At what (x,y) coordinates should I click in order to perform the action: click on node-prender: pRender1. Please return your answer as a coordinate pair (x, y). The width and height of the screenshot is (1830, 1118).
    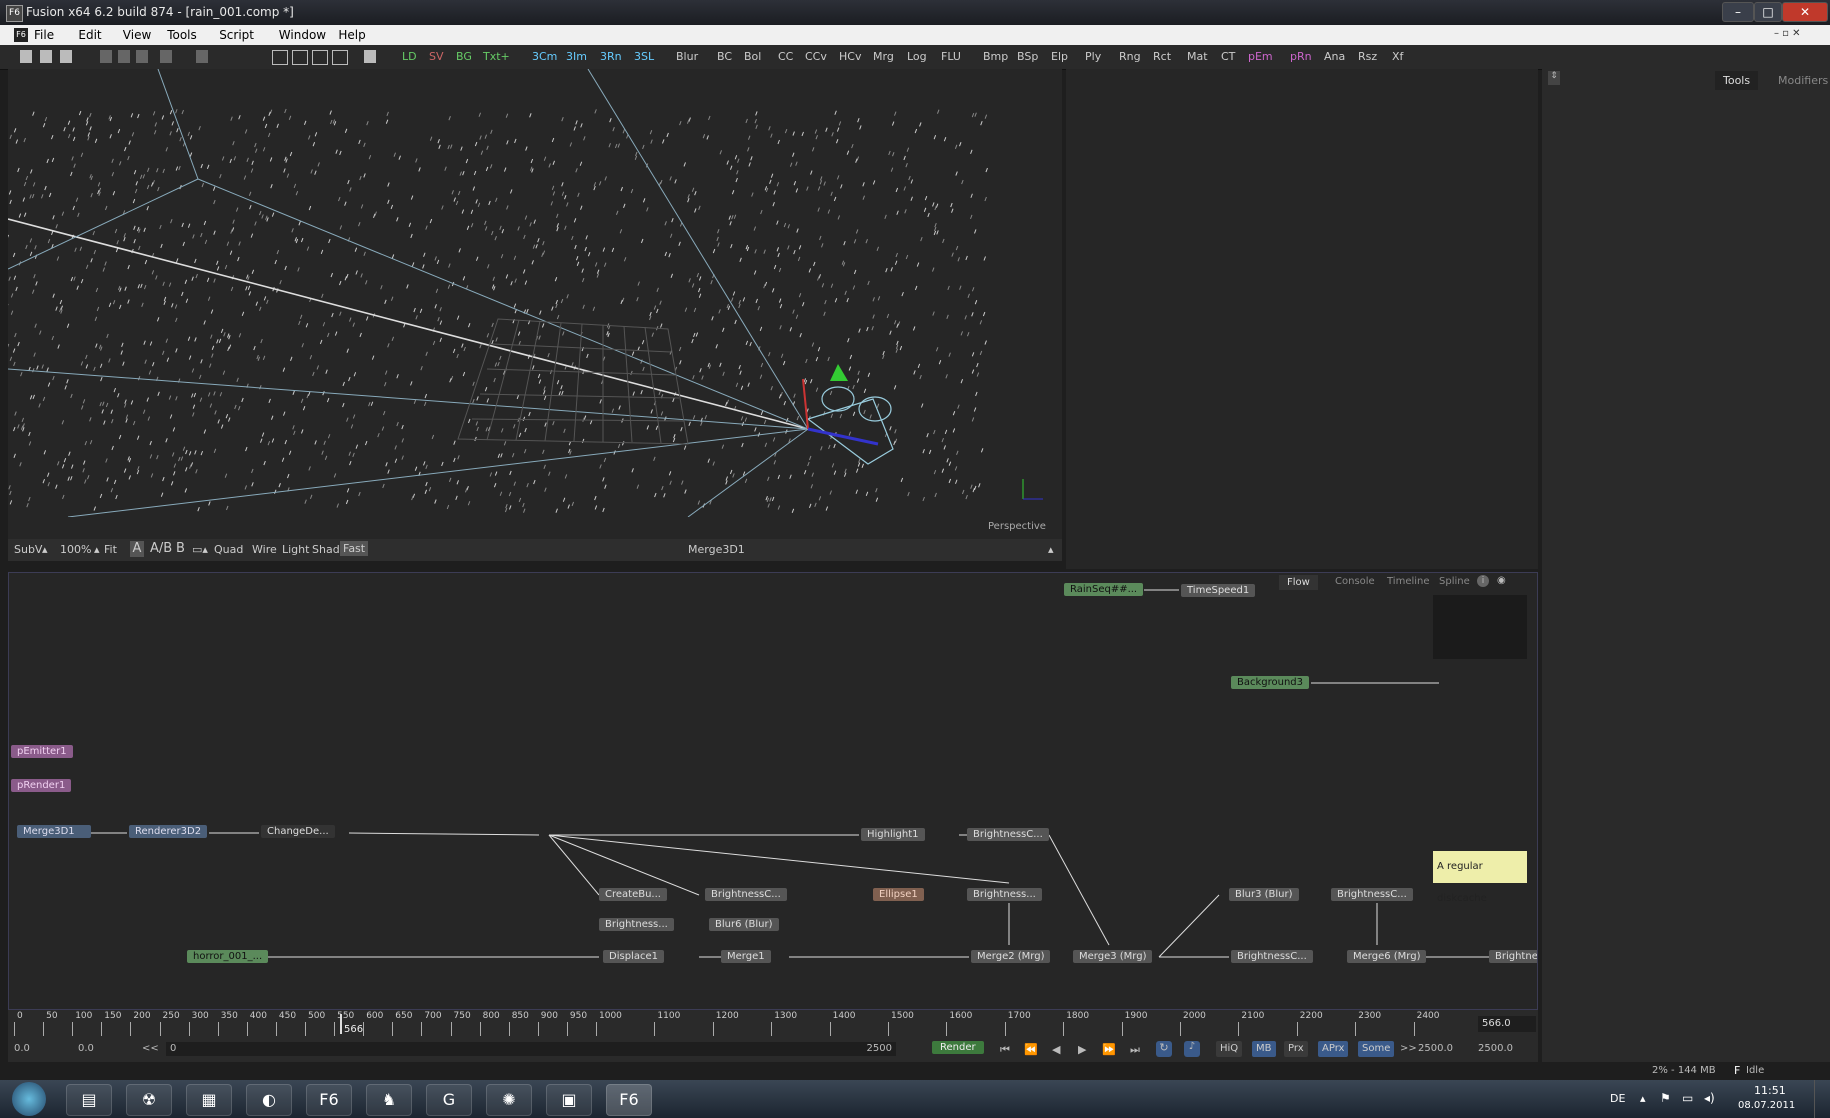
    Looking at the image, I should click on (41, 785).